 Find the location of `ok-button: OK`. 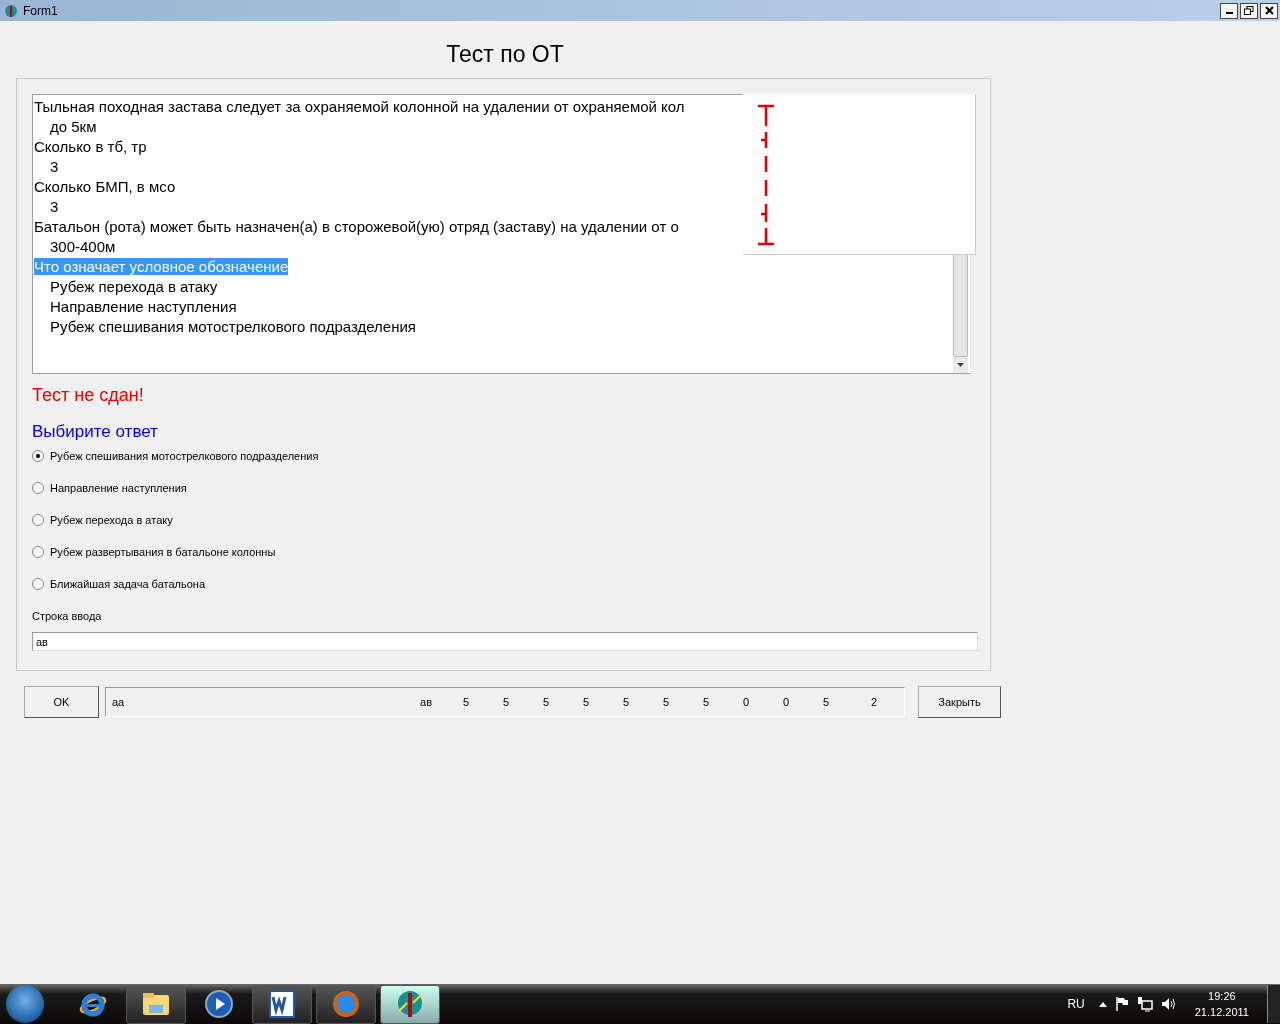

ok-button: OK is located at coordinates (61, 702).